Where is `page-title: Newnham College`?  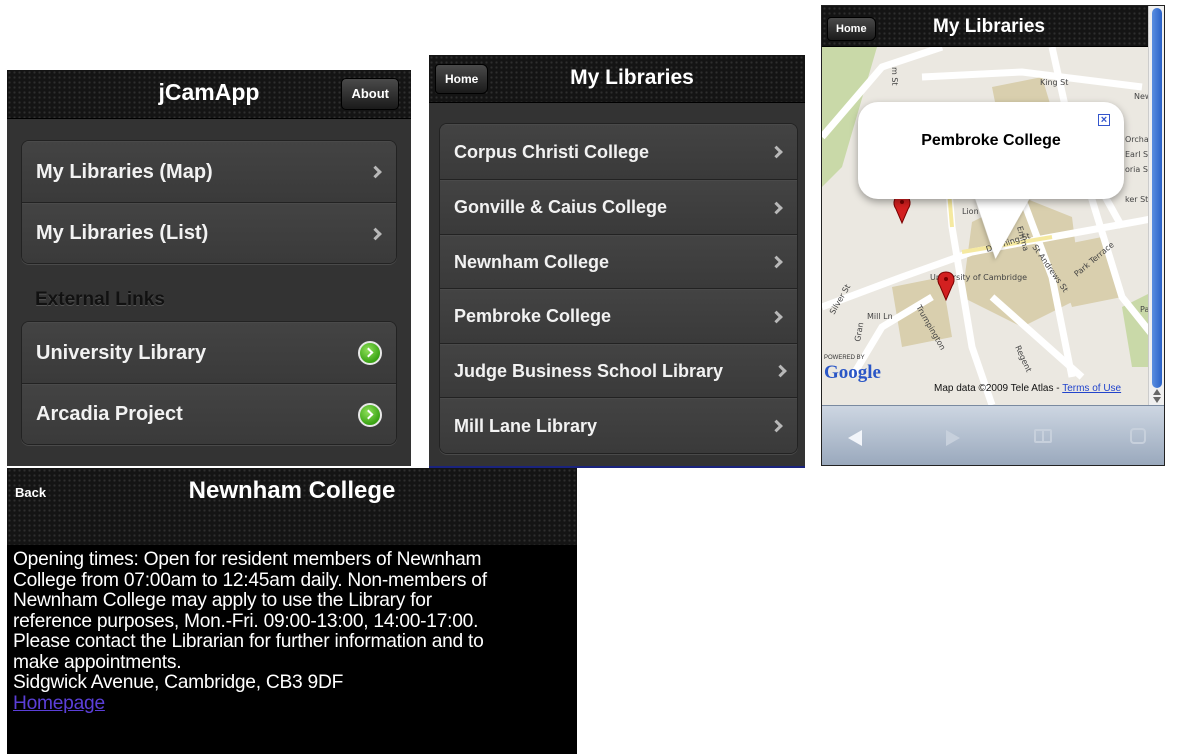
page-title: Newnham College is located at coordinates (292, 490).